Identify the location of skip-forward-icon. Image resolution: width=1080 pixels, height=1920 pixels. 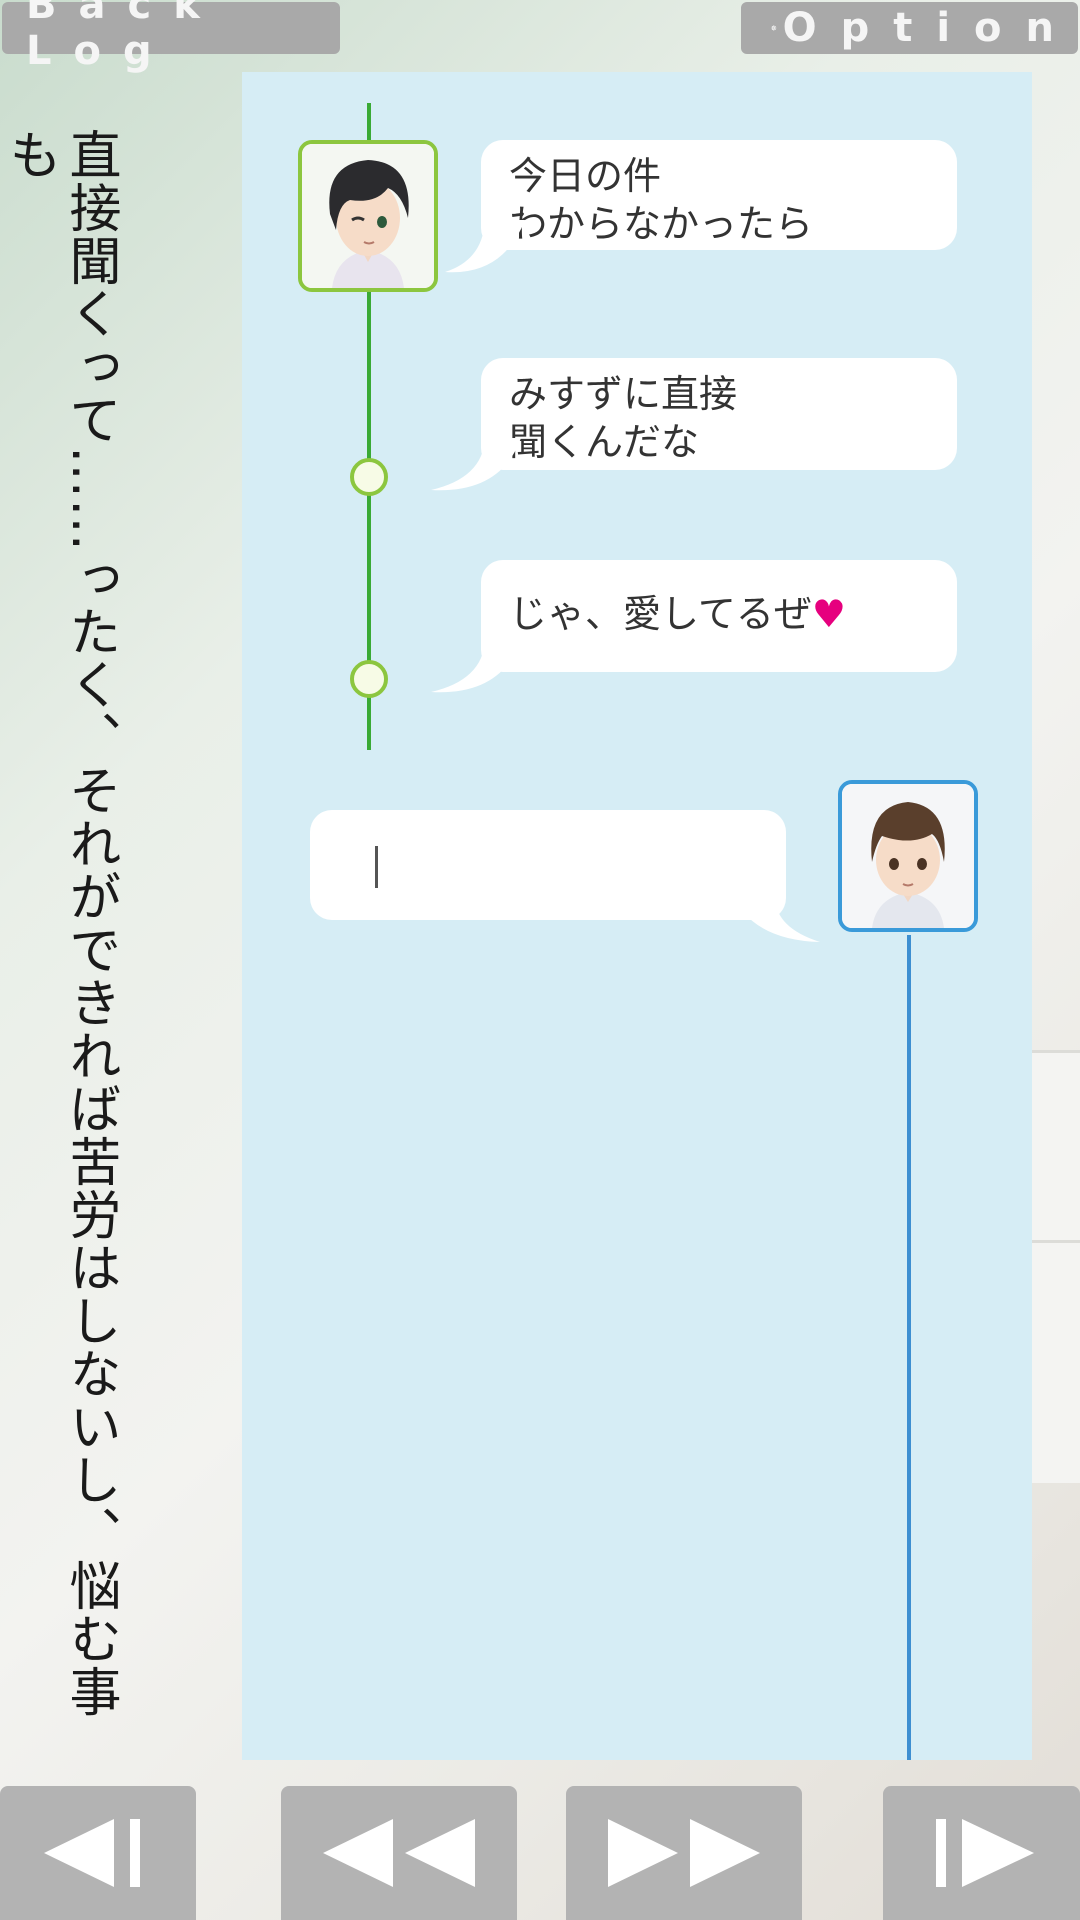
(984, 1853).